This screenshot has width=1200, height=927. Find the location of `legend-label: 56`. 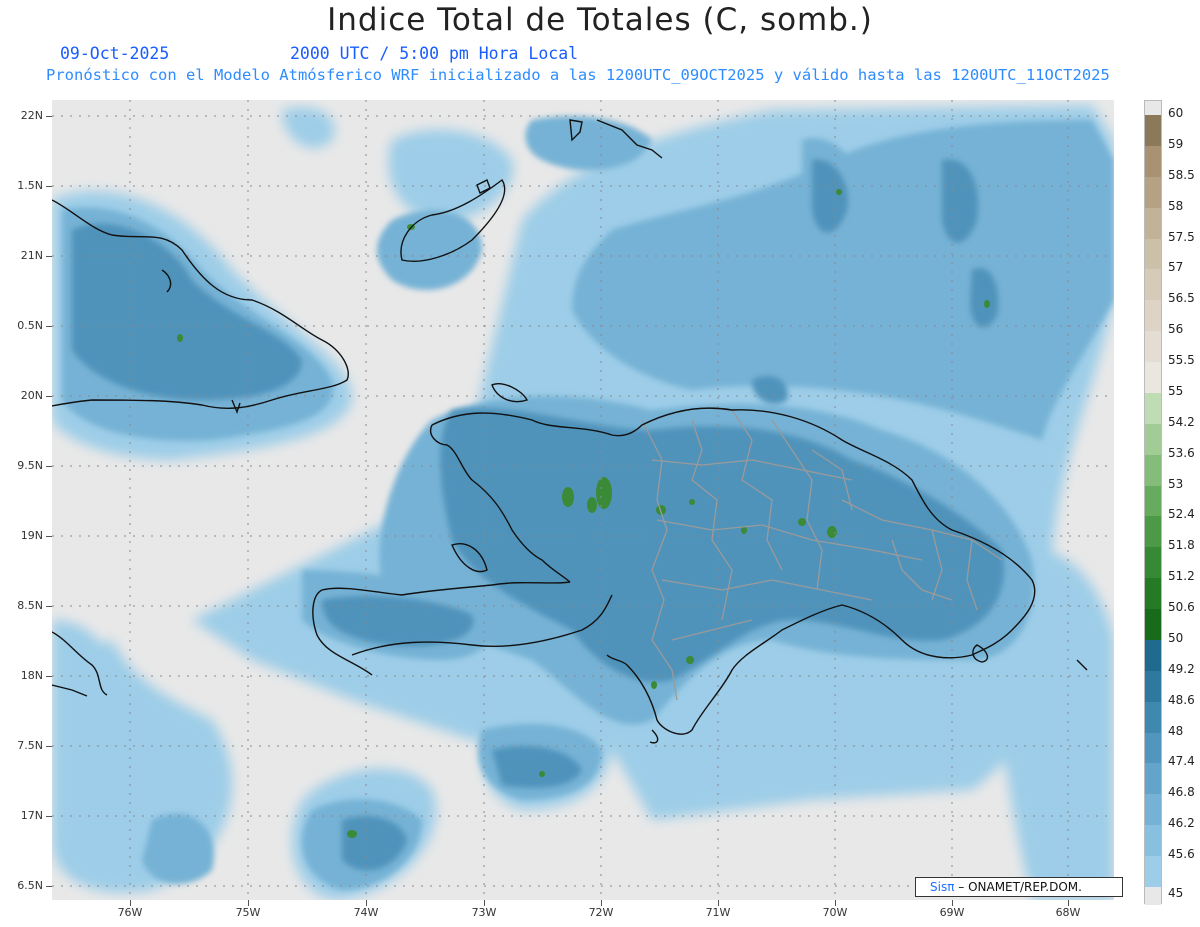

legend-label: 56 is located at coordinates (1176, 329).